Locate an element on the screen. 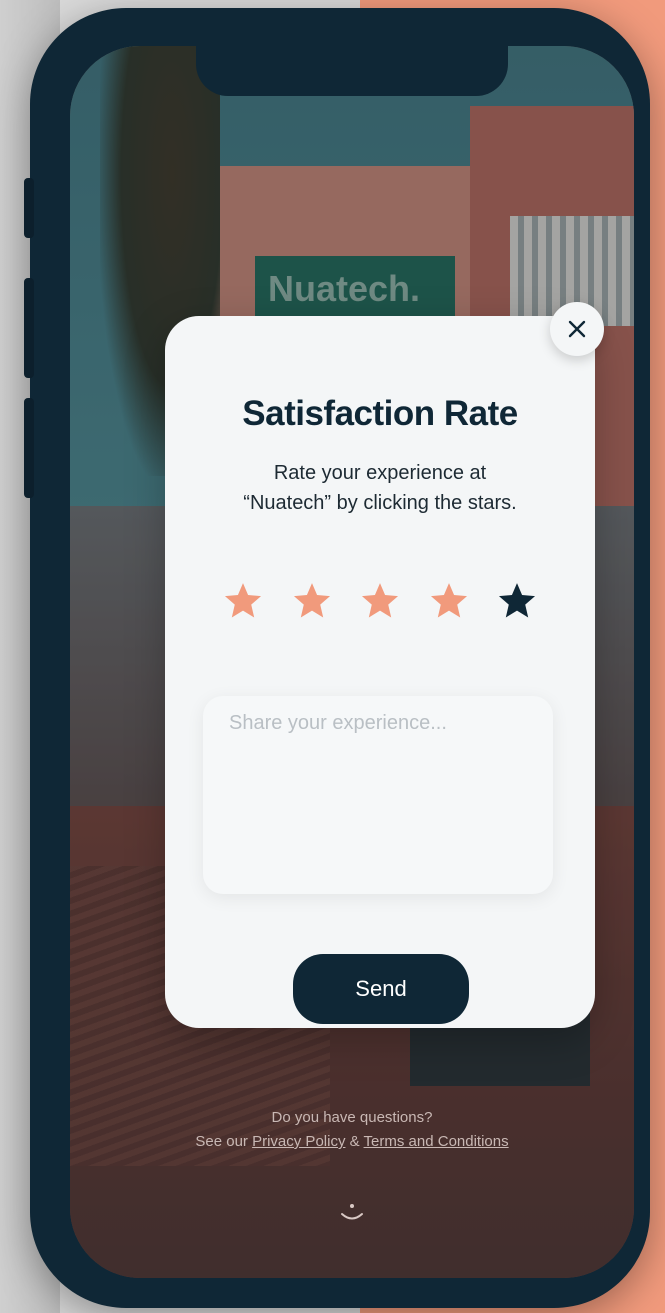  phone-volume-up-button is located at coordinates (29, 328).